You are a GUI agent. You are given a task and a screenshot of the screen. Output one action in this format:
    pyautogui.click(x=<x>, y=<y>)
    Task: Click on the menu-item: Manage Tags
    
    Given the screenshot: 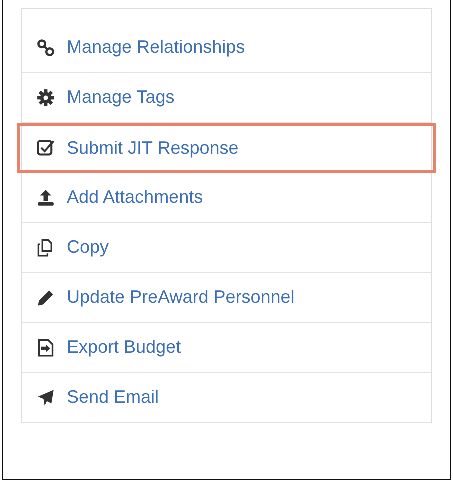 What is the action you would take?
    pyautogui.click(x=226, y=98)
    